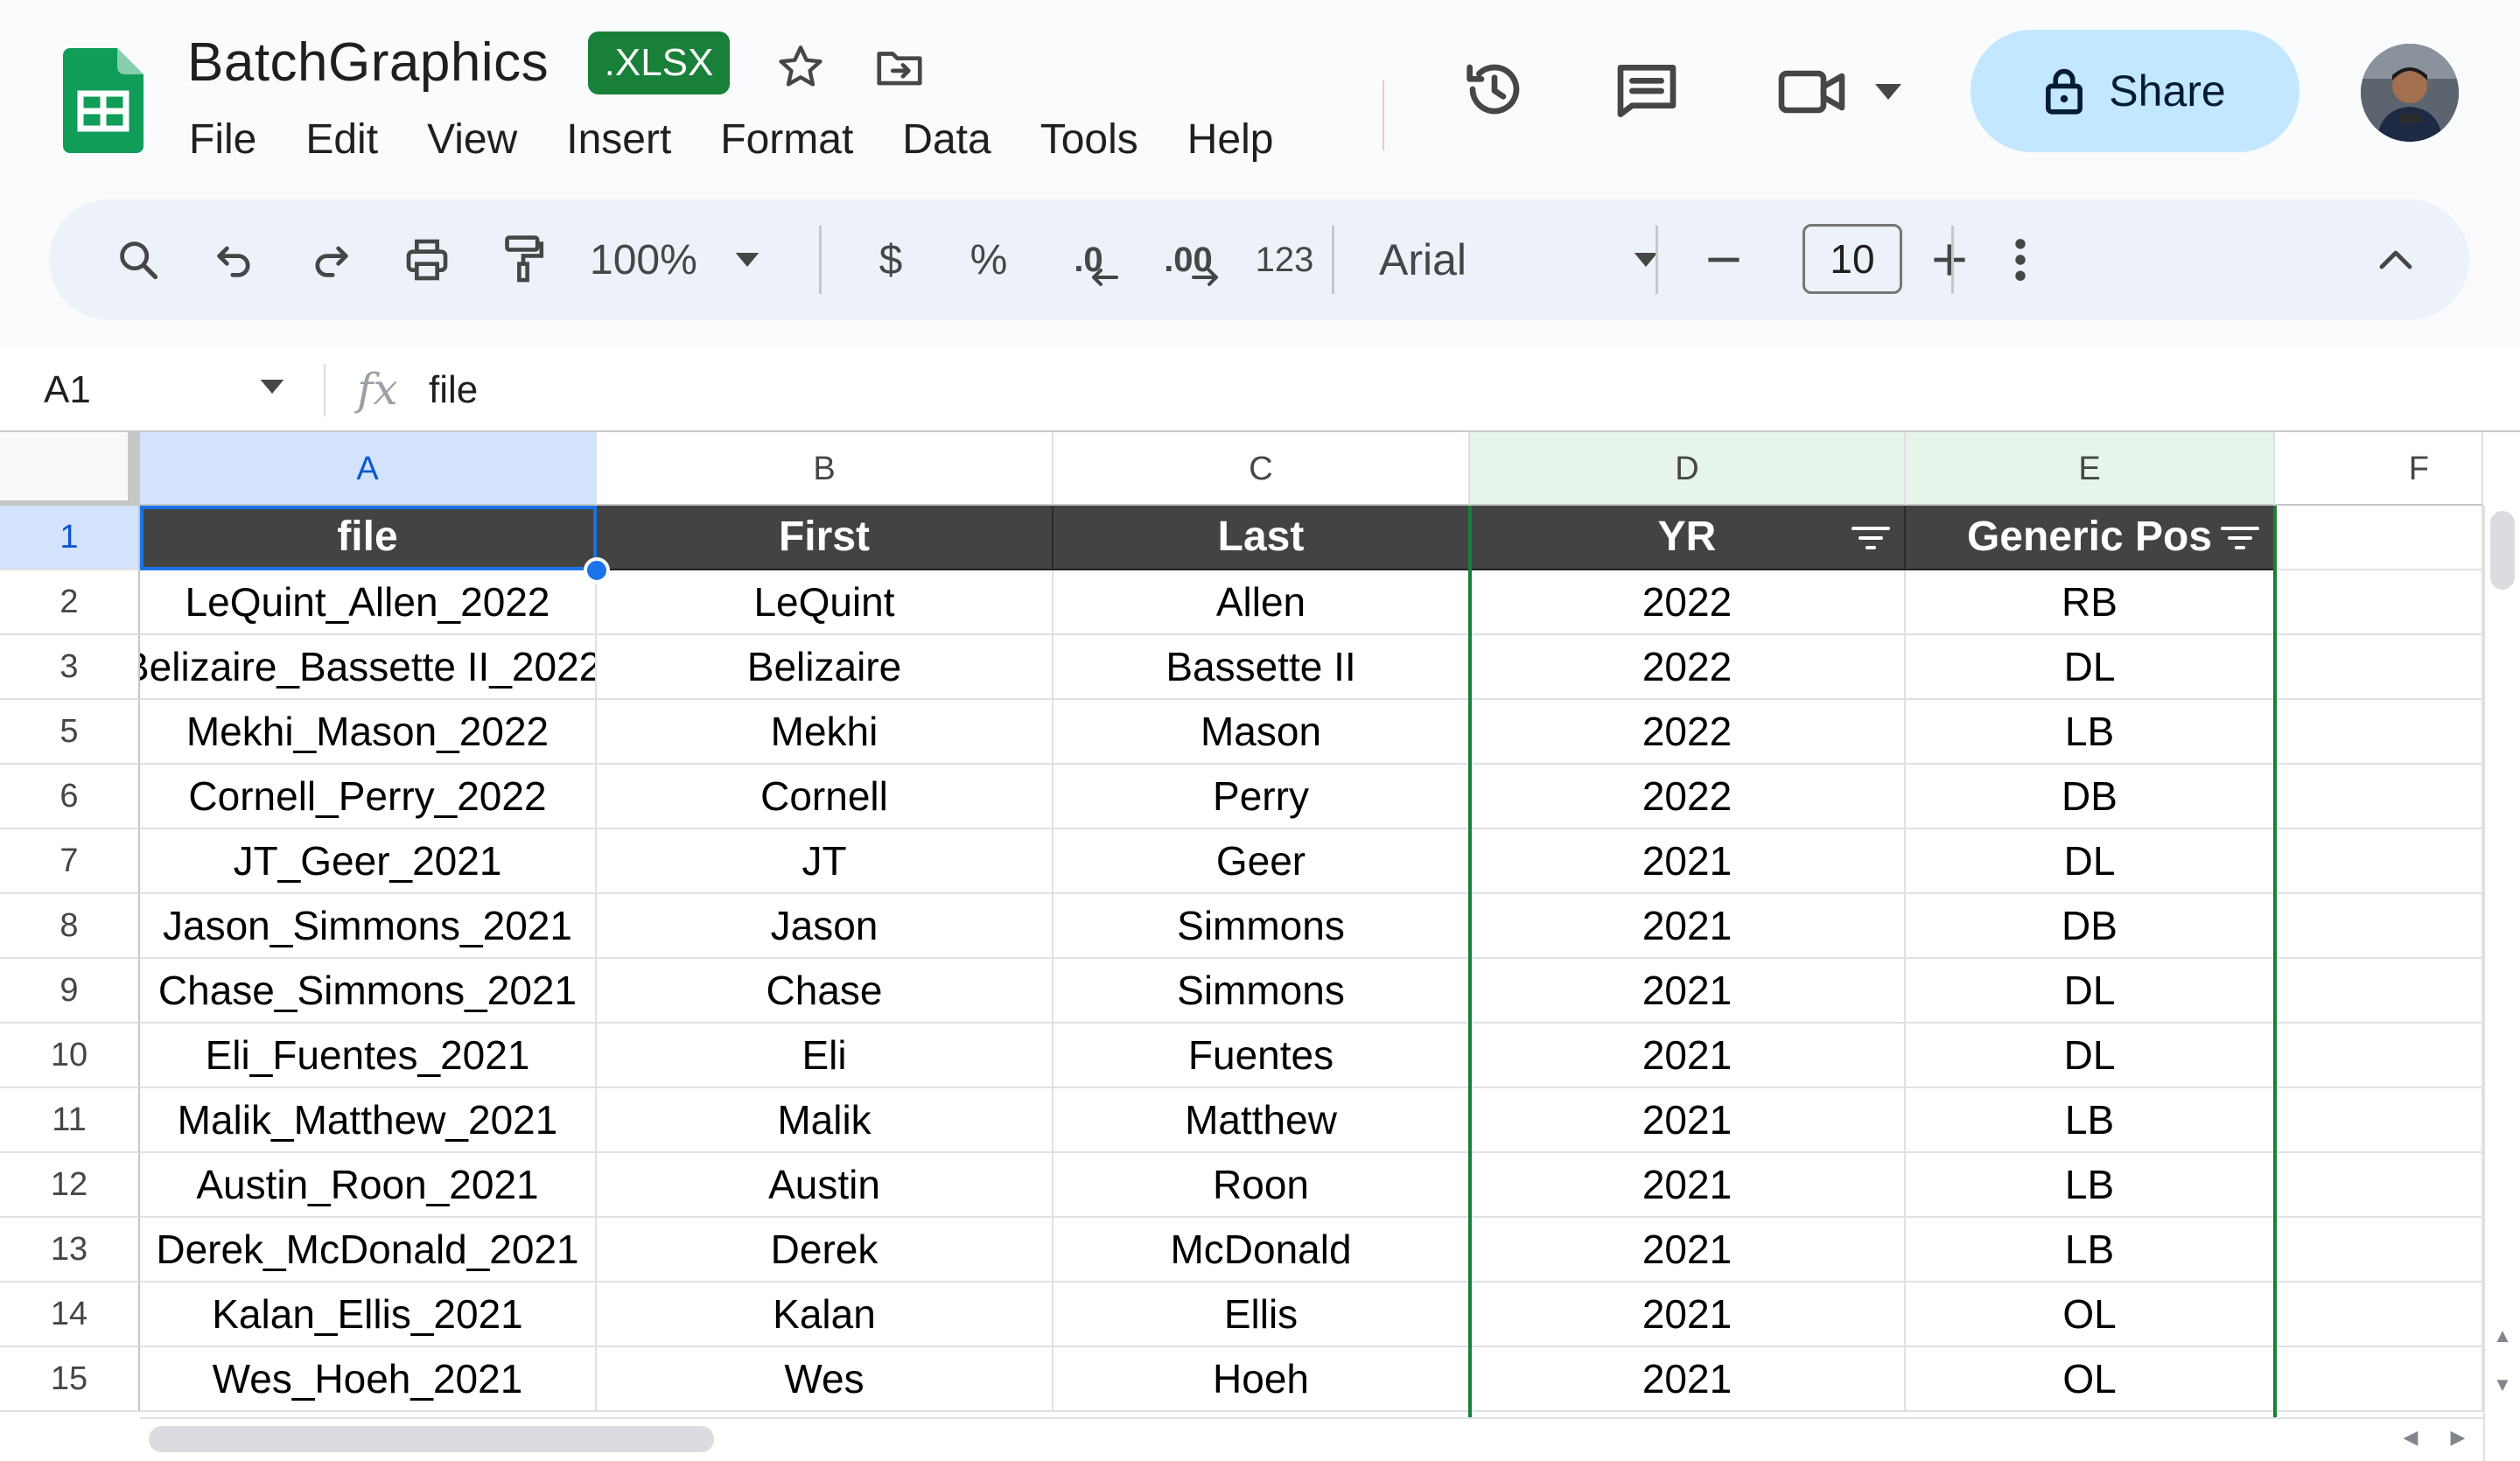 Image resolution: width=2520 pixels, height=1461 pixels. I want to click on formula-input: file, so click(453, 390).